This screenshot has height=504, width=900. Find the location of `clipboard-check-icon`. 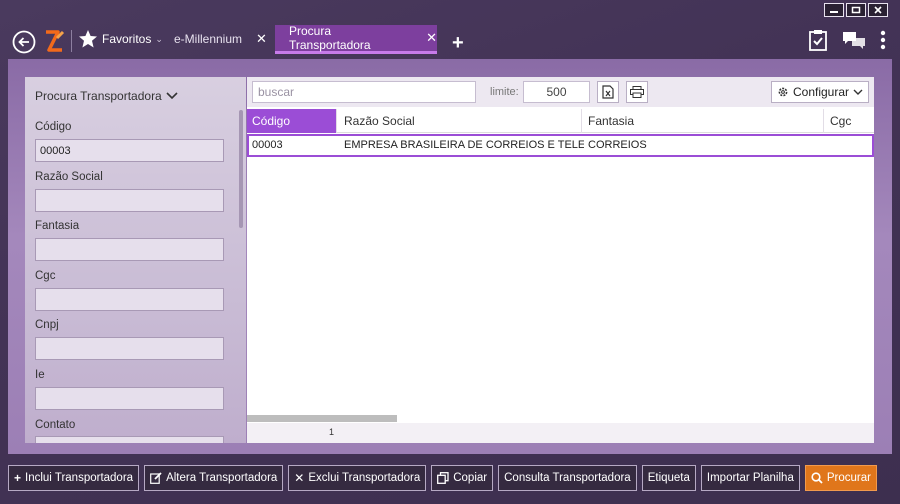

clipboard-check-icon is located at coordinates (818, 40).